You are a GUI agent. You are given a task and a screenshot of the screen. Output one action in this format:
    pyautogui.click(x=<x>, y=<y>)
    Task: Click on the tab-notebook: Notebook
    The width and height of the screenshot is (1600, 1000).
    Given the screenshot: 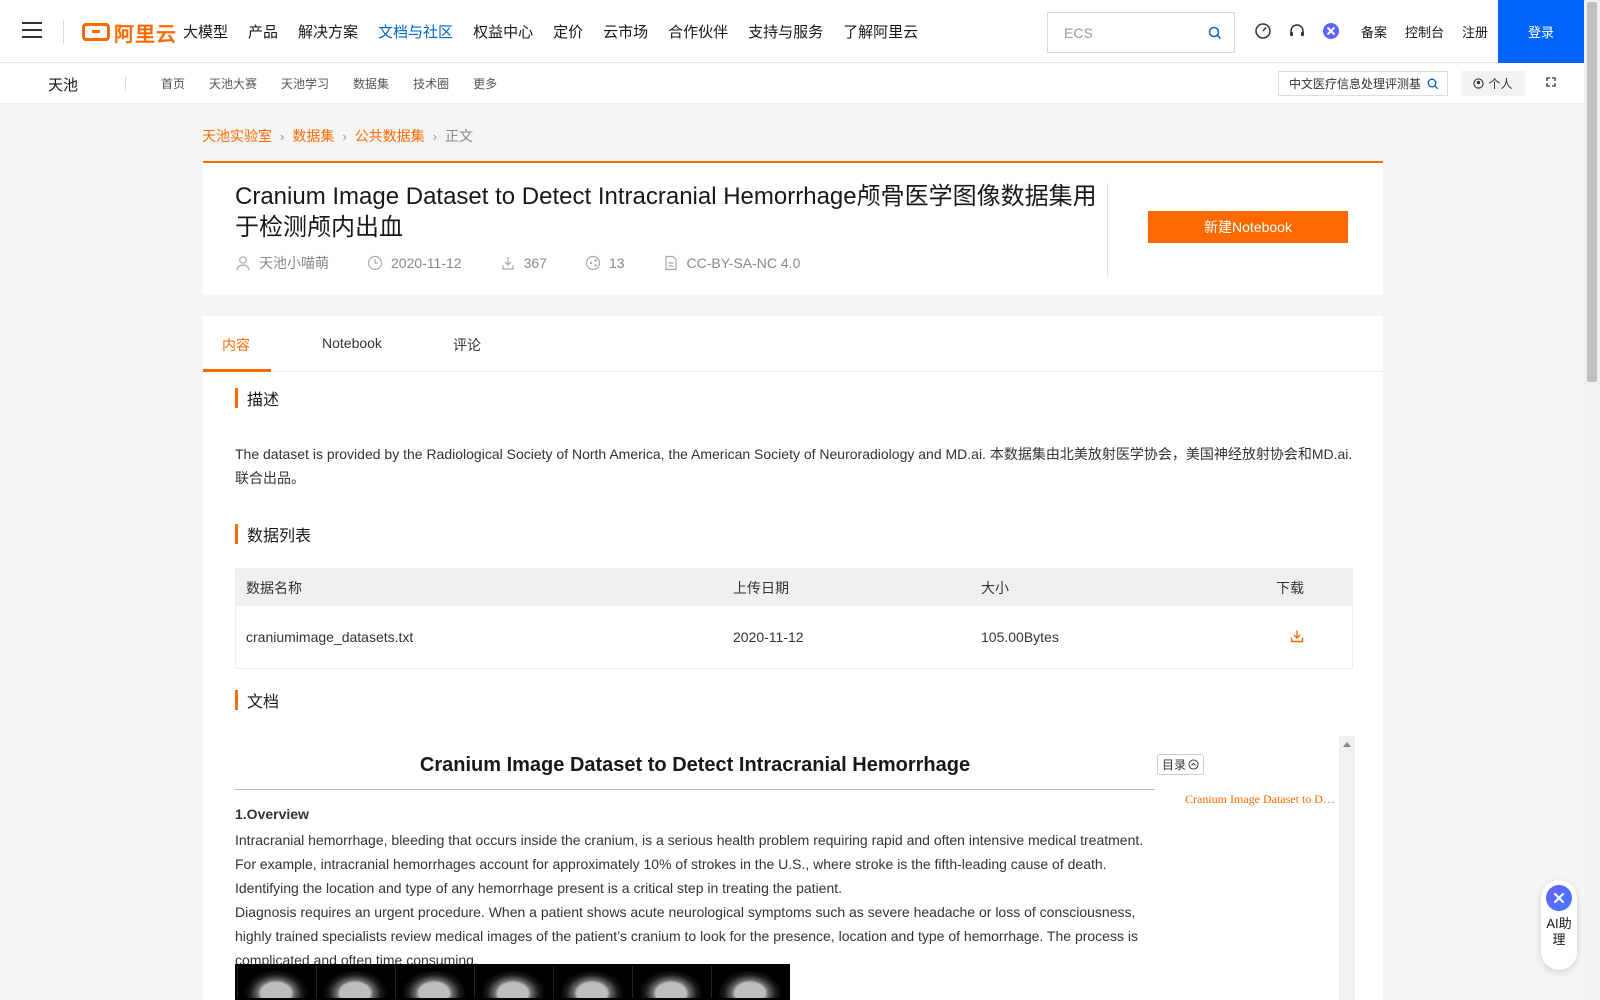 What is the action you would take?
    pyautogui.click(x=352, y=343)
    